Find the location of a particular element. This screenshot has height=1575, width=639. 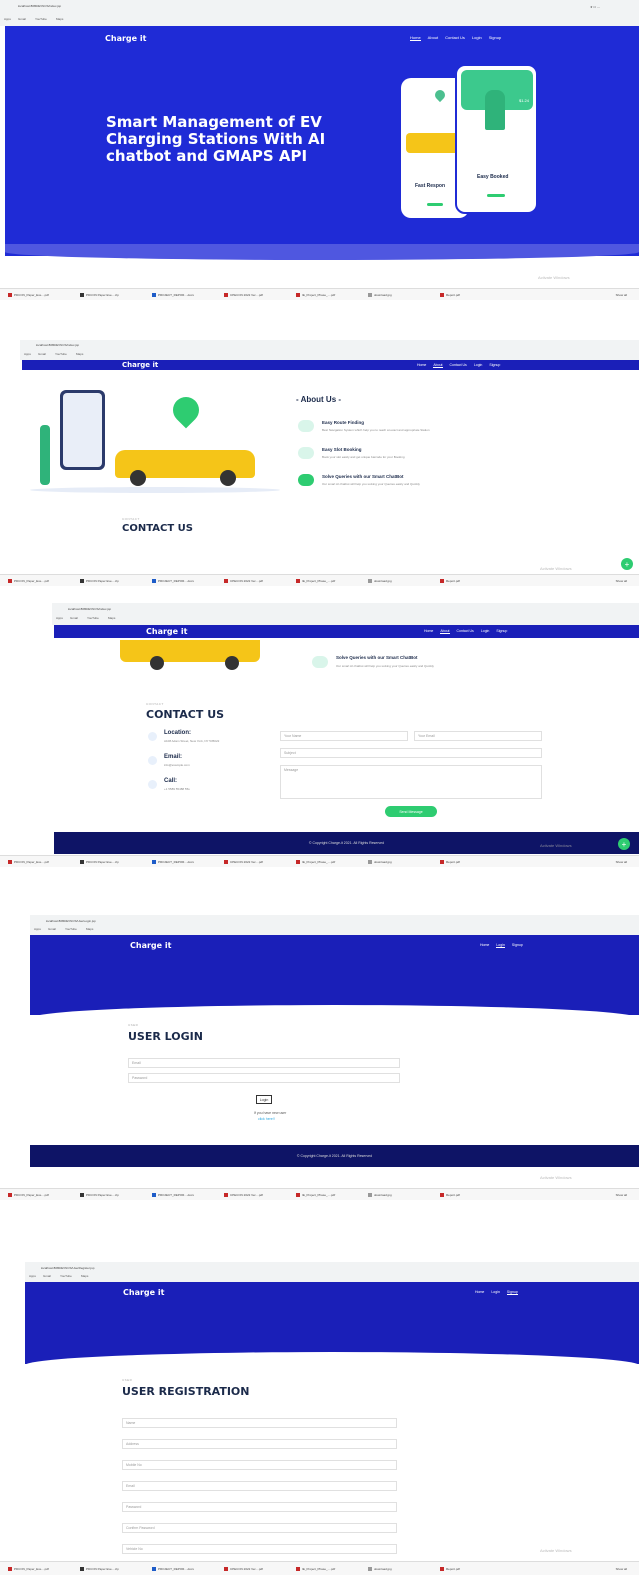

contact-subject-input: Subject is located at coordinates (411, 753).